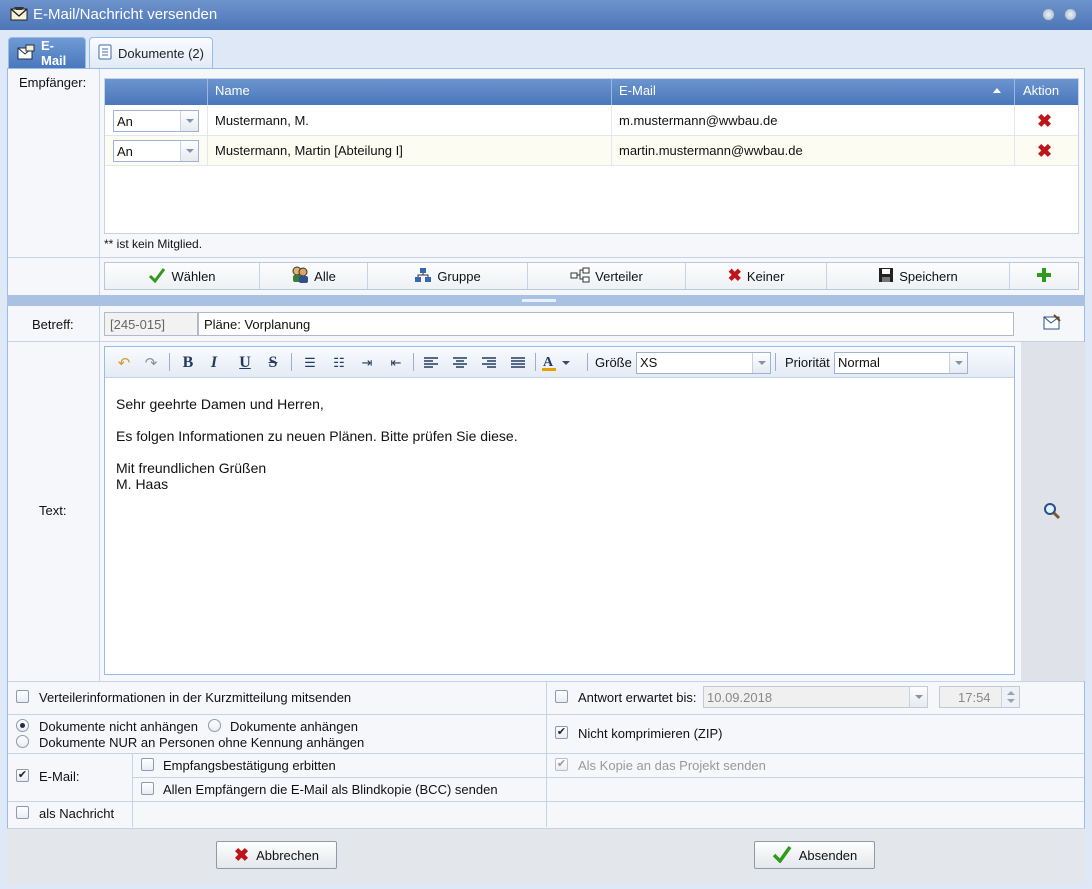 The width and height of the screenshot is (1092, 889). Describe the element at coordinates (367, 363) in the screenshot. I see `indent-icon: ⇥` at that location.